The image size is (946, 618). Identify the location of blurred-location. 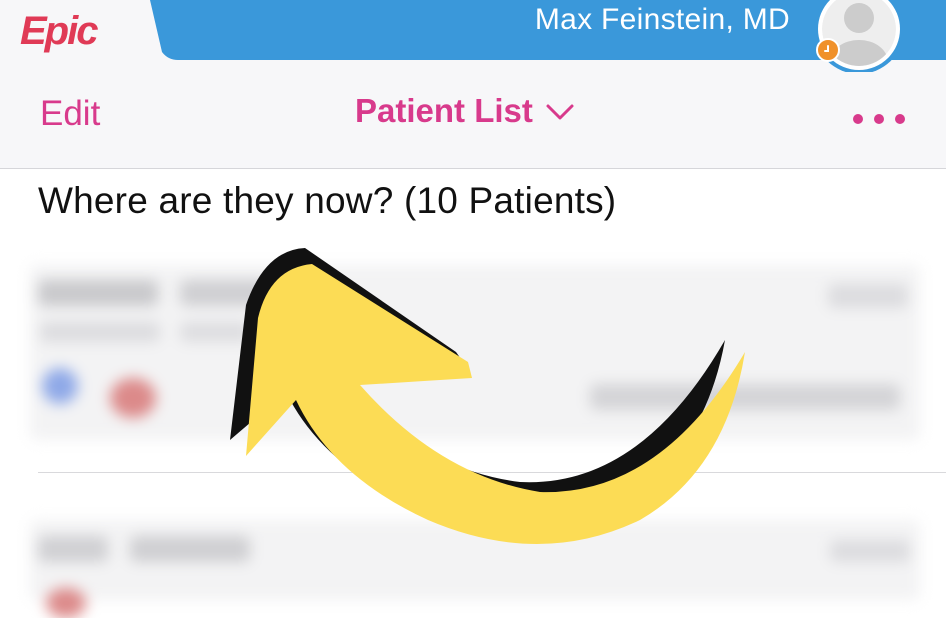
(745, 397).